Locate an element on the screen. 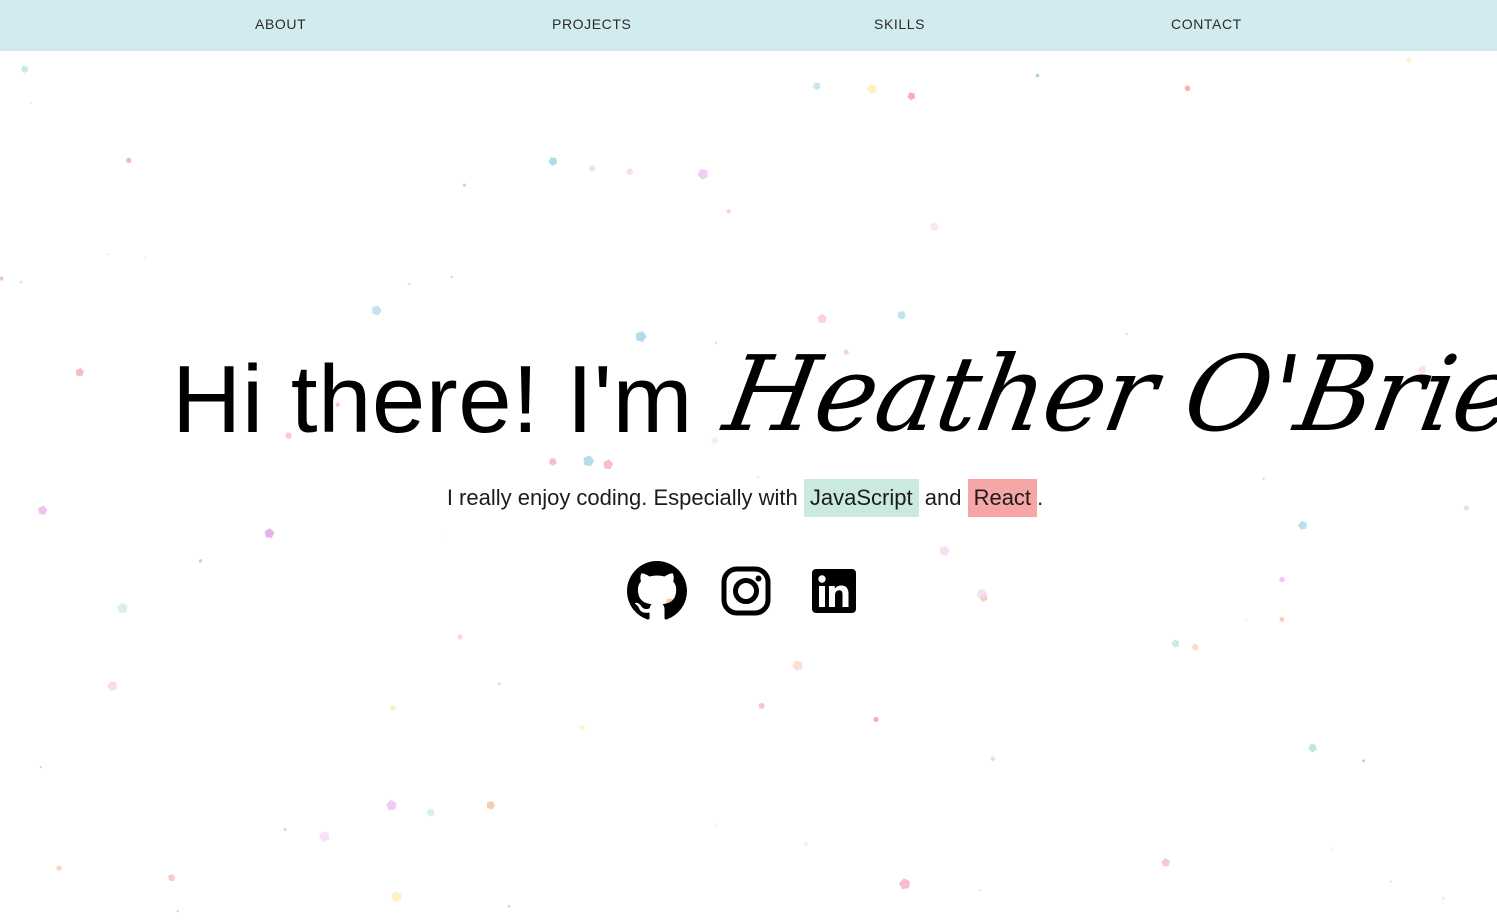 This screenshot has width=1497, height=923. hero-name: Heather O'Brien is located at coordinates (1106, 394).